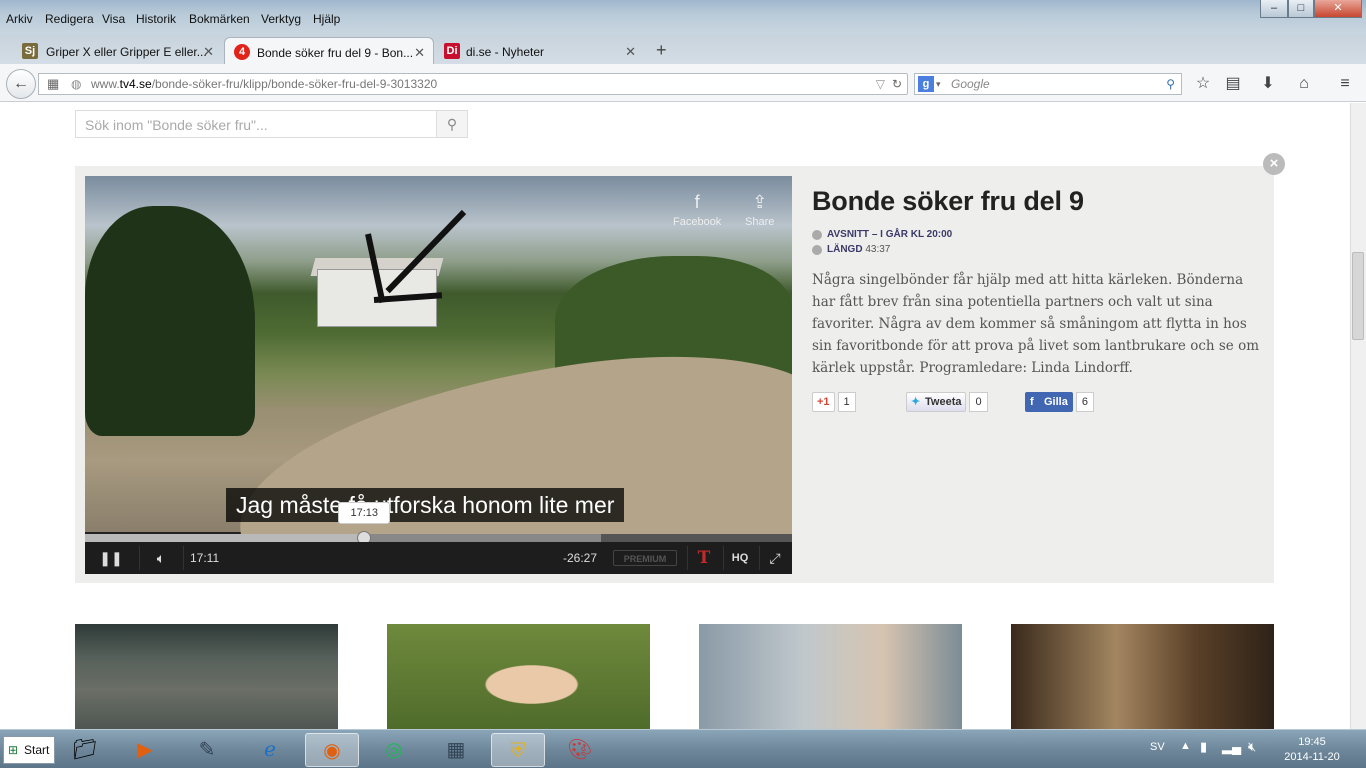 The image size is (1366, 768). What do you see at coordinates (270, 750) in the screenshot?
I see `internet-explorer-taskbar-icon: ℯ` at bounding box center [270, 750].